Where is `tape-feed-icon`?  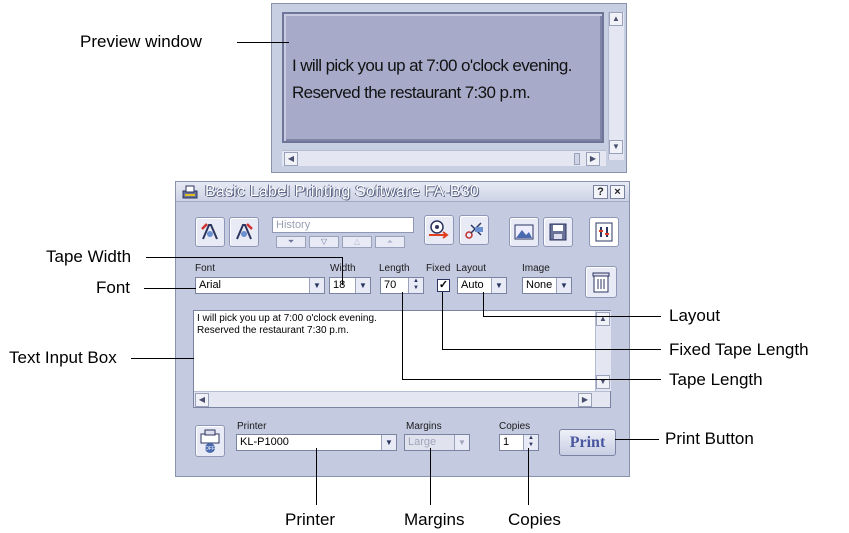 tape-feed-icon is located at coordinates (439, 229).